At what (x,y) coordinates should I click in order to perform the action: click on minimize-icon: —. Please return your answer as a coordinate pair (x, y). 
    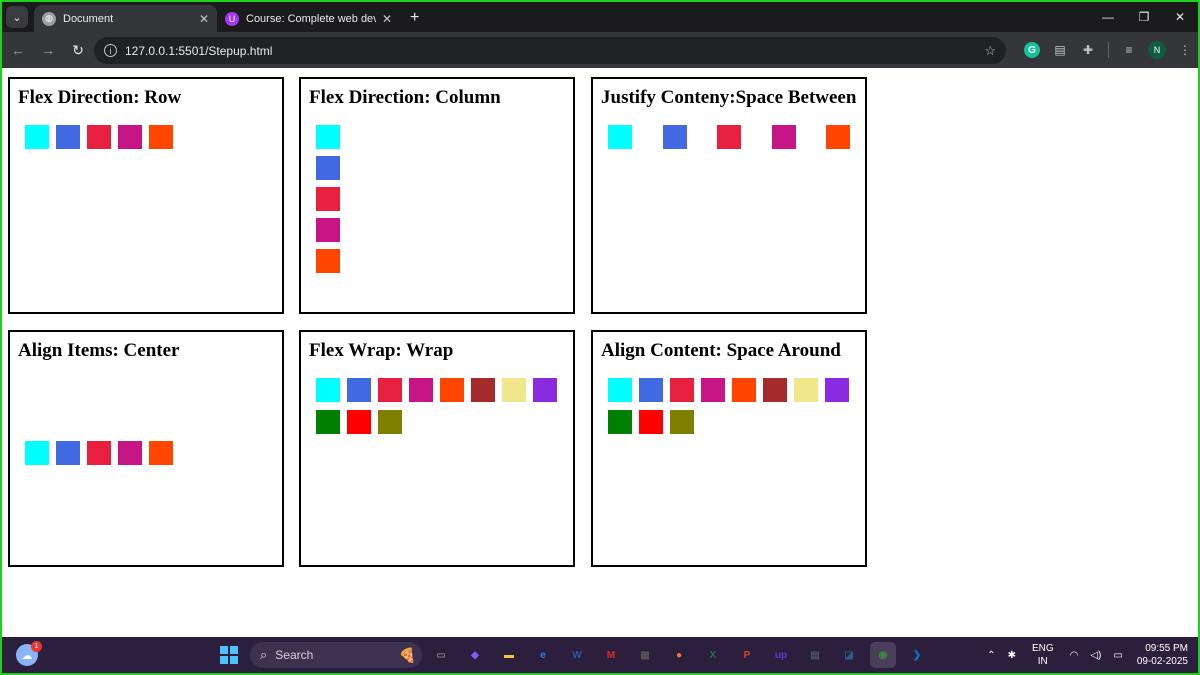
    Looking at the image, I should click on (1108, 17).